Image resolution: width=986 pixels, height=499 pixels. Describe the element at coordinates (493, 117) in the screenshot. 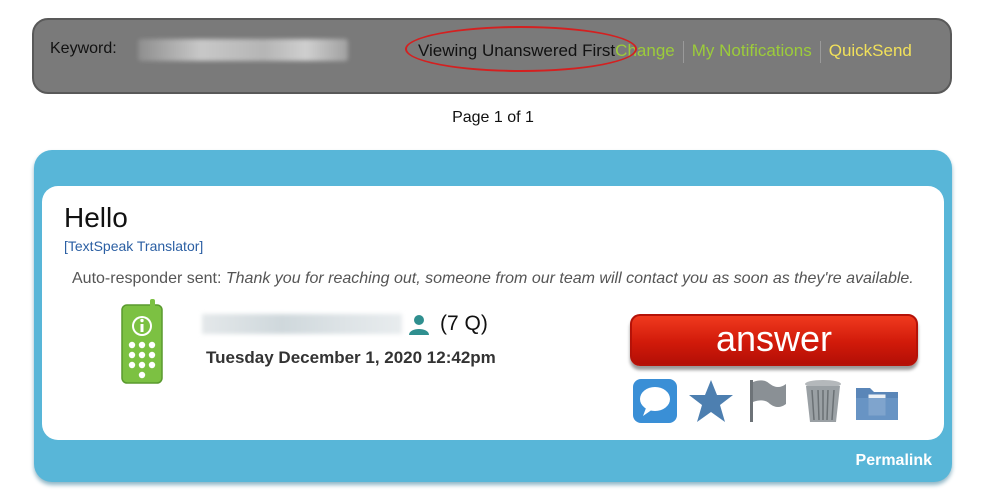

I see `pagination-label: Page 1 of 1` at that location.